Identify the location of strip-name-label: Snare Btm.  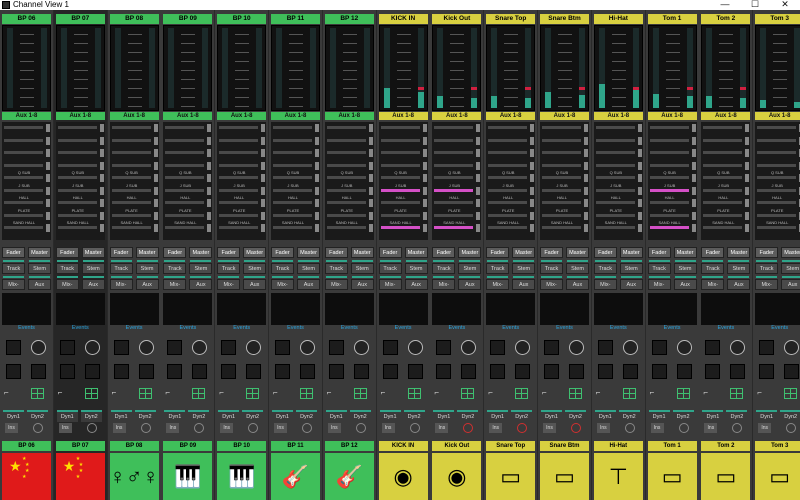
(564, 19).